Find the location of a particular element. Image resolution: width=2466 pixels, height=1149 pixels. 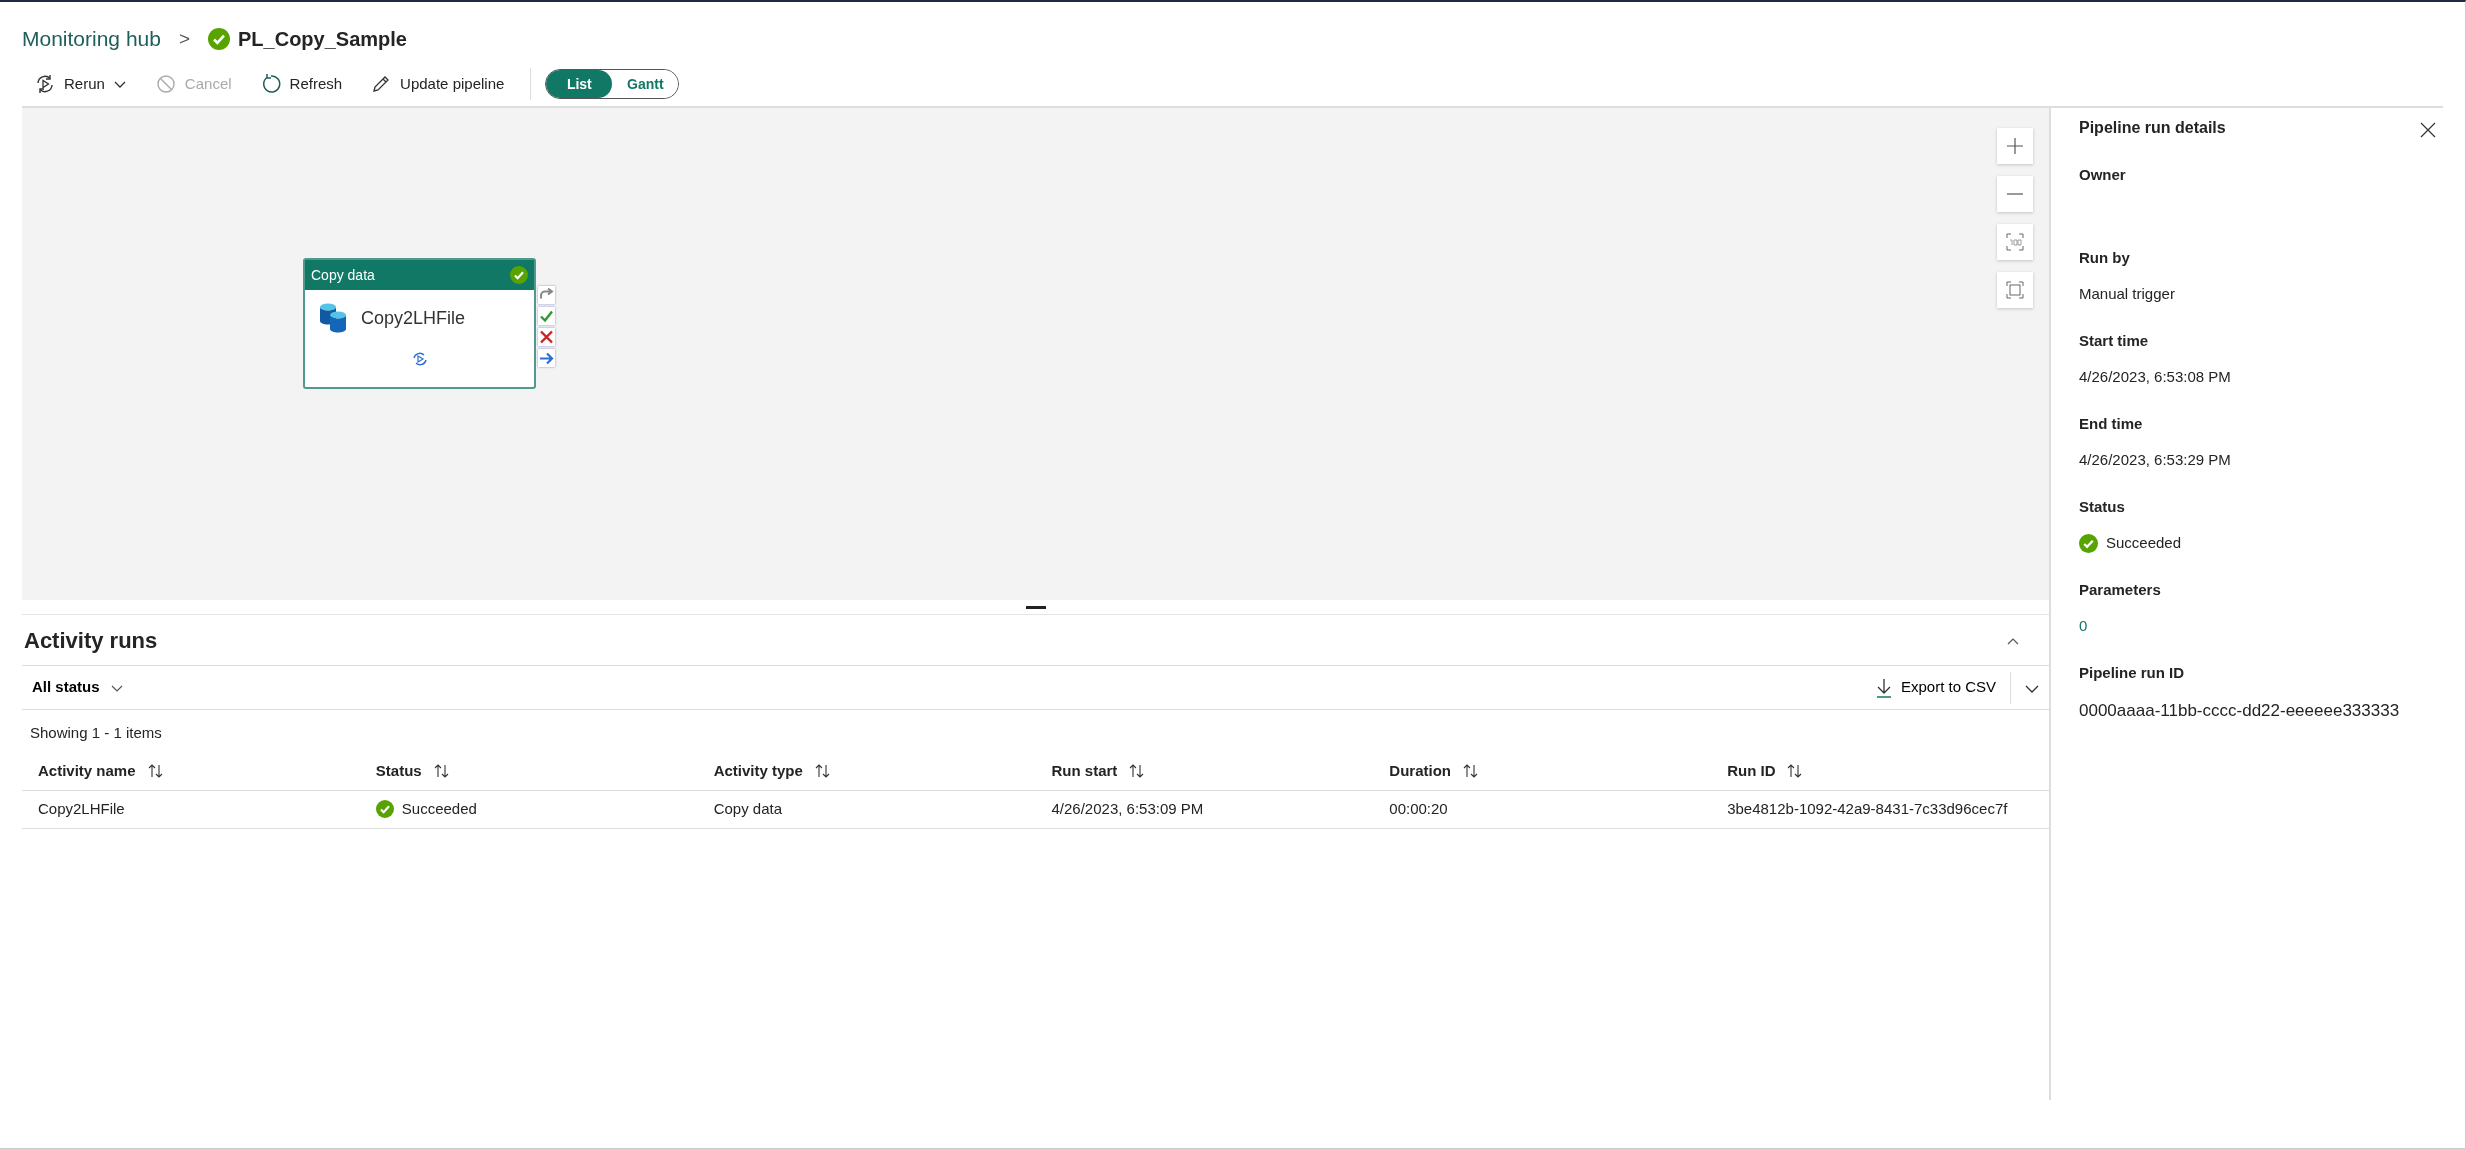

rerun-button: Rerun is located at coordinates (80, 84).